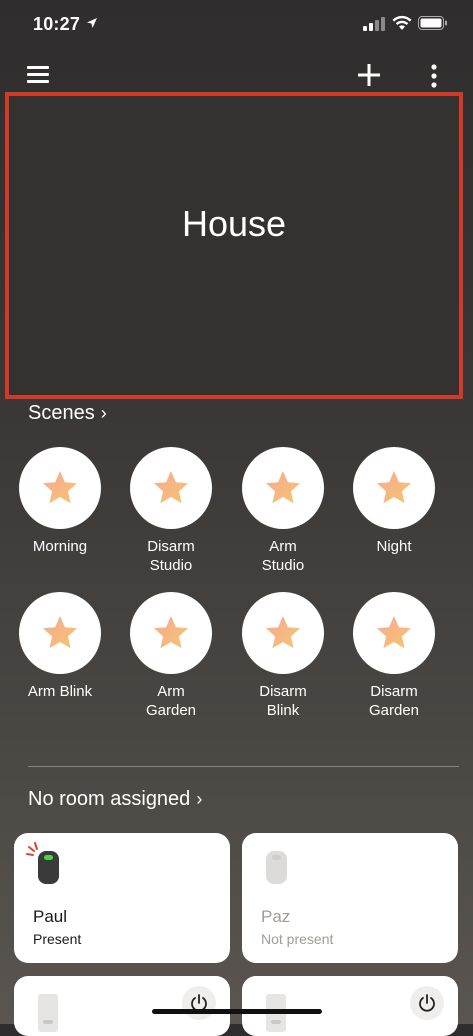  I want to click on scene-label: Arm Studio, so click(283, 556).